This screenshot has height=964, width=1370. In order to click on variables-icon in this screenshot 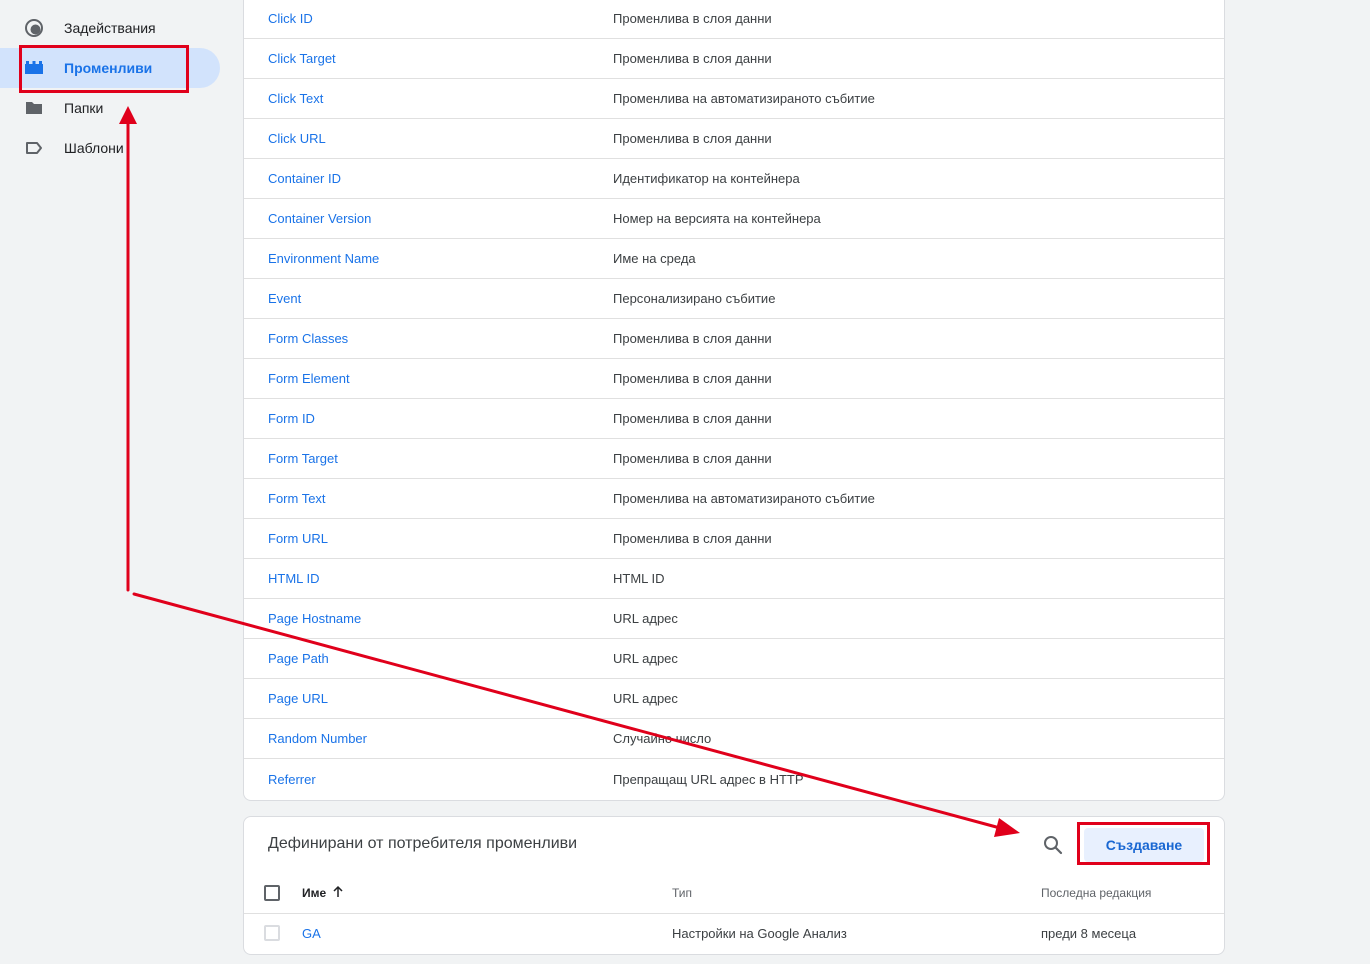, I will do `click(34, 68)`.